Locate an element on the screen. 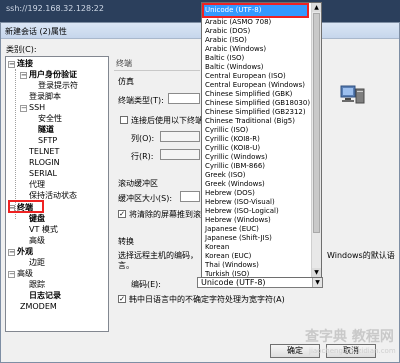  tree-item-login-prompt: 登录提示符 is located at coordinates (58, 86).